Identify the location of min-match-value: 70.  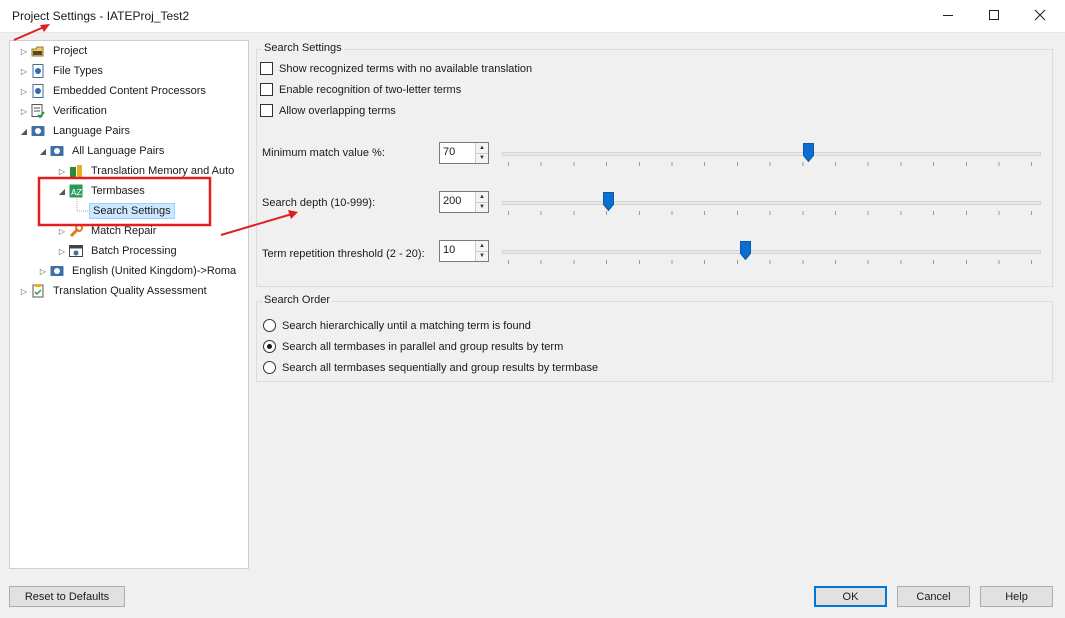
(457, 153).